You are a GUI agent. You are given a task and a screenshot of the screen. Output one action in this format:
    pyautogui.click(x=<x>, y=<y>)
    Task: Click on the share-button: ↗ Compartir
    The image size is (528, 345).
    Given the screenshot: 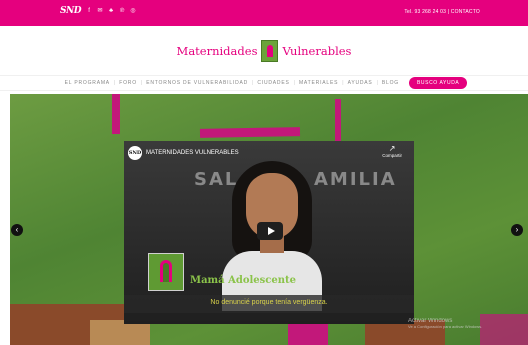 What is the action you would take?
    pyautogui.click(x=392, y=151)
    